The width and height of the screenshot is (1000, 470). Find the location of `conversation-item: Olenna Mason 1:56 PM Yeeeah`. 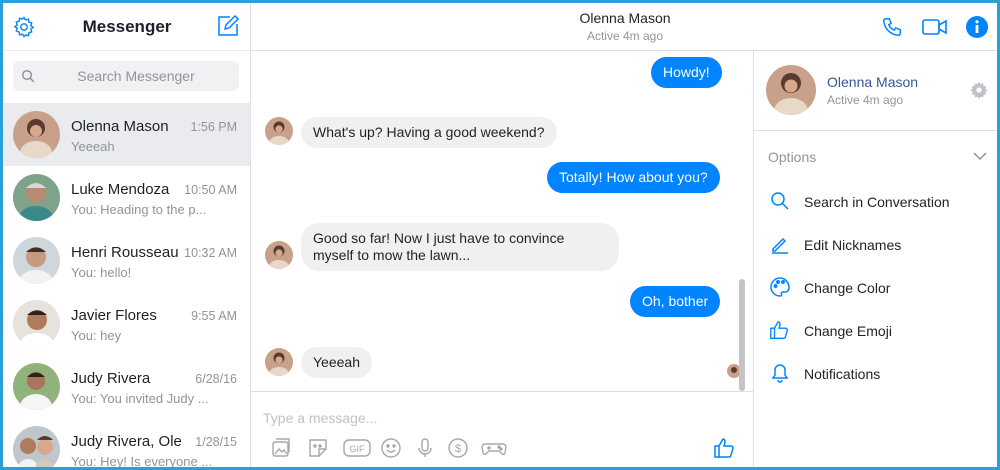

conversation-item: Olenna Mason 1:56 PM Yeeeah is located at coordinates (126, 134).